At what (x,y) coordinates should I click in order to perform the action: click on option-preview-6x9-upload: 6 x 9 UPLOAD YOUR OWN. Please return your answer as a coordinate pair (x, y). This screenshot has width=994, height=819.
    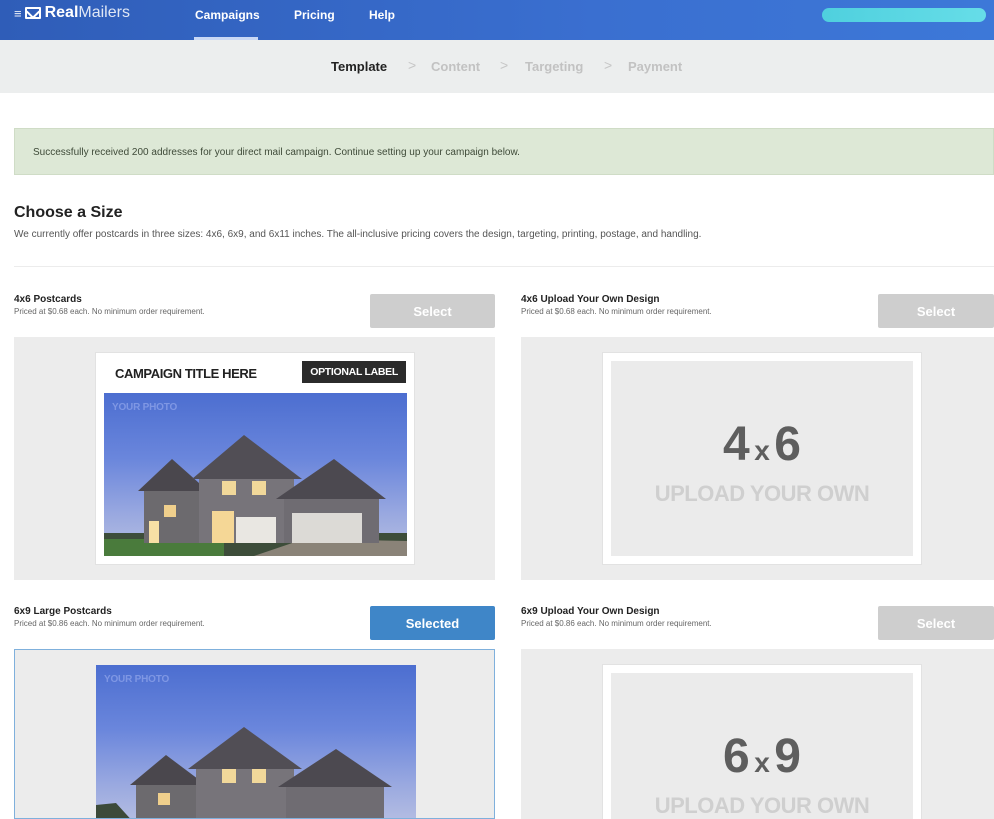
    Looking at the image, I should click on (757, 734).